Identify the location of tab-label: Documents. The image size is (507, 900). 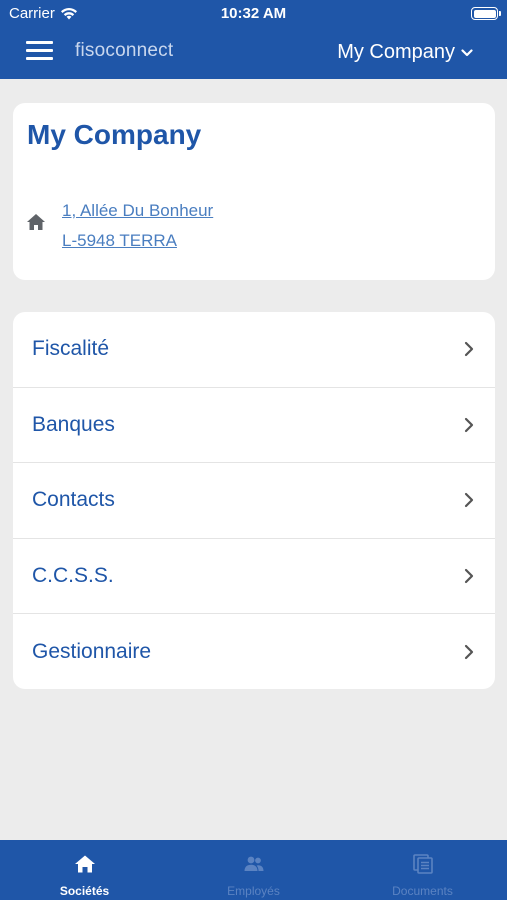
(422, 891).